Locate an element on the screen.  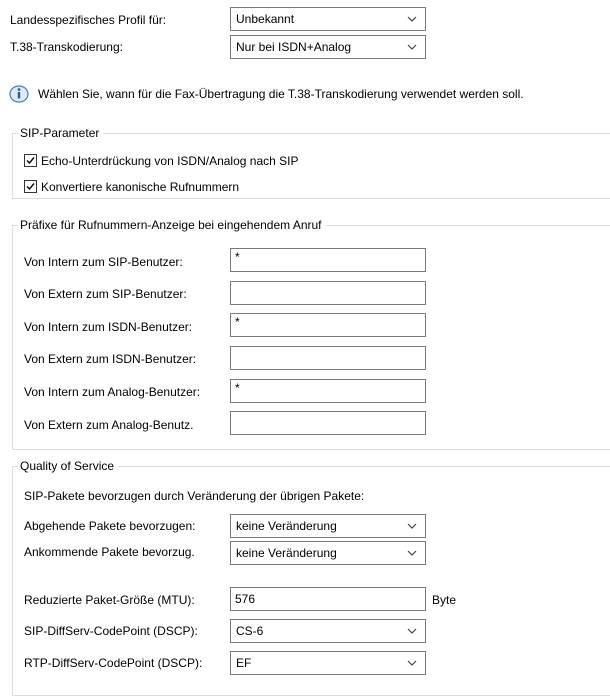
prefix-input-intern-sip: * is located at coordinates (328, 260).